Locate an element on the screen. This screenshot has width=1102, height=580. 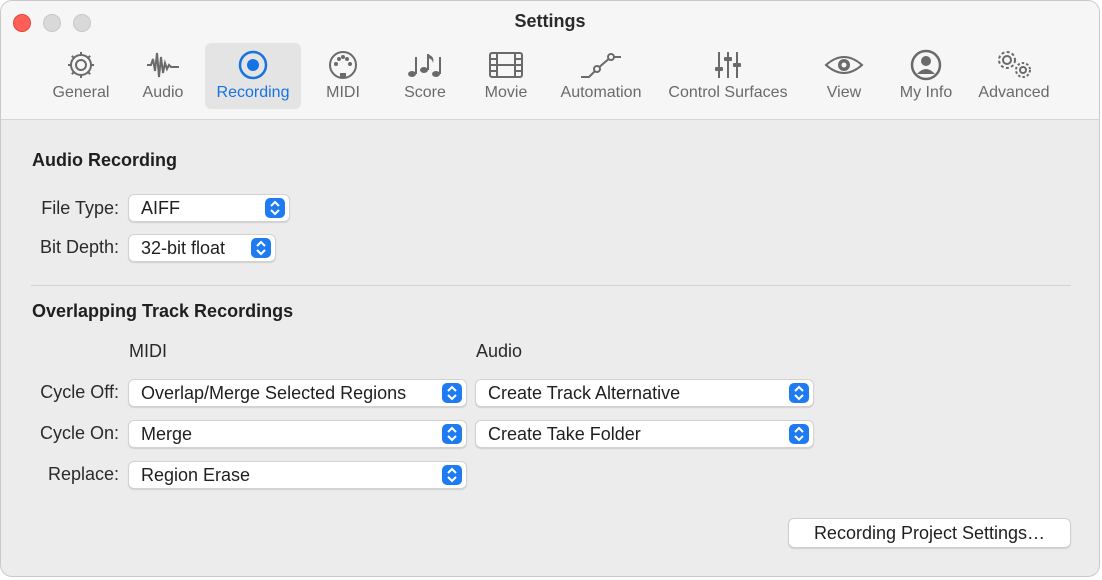
person-icon is located at coordinates (926, 65).